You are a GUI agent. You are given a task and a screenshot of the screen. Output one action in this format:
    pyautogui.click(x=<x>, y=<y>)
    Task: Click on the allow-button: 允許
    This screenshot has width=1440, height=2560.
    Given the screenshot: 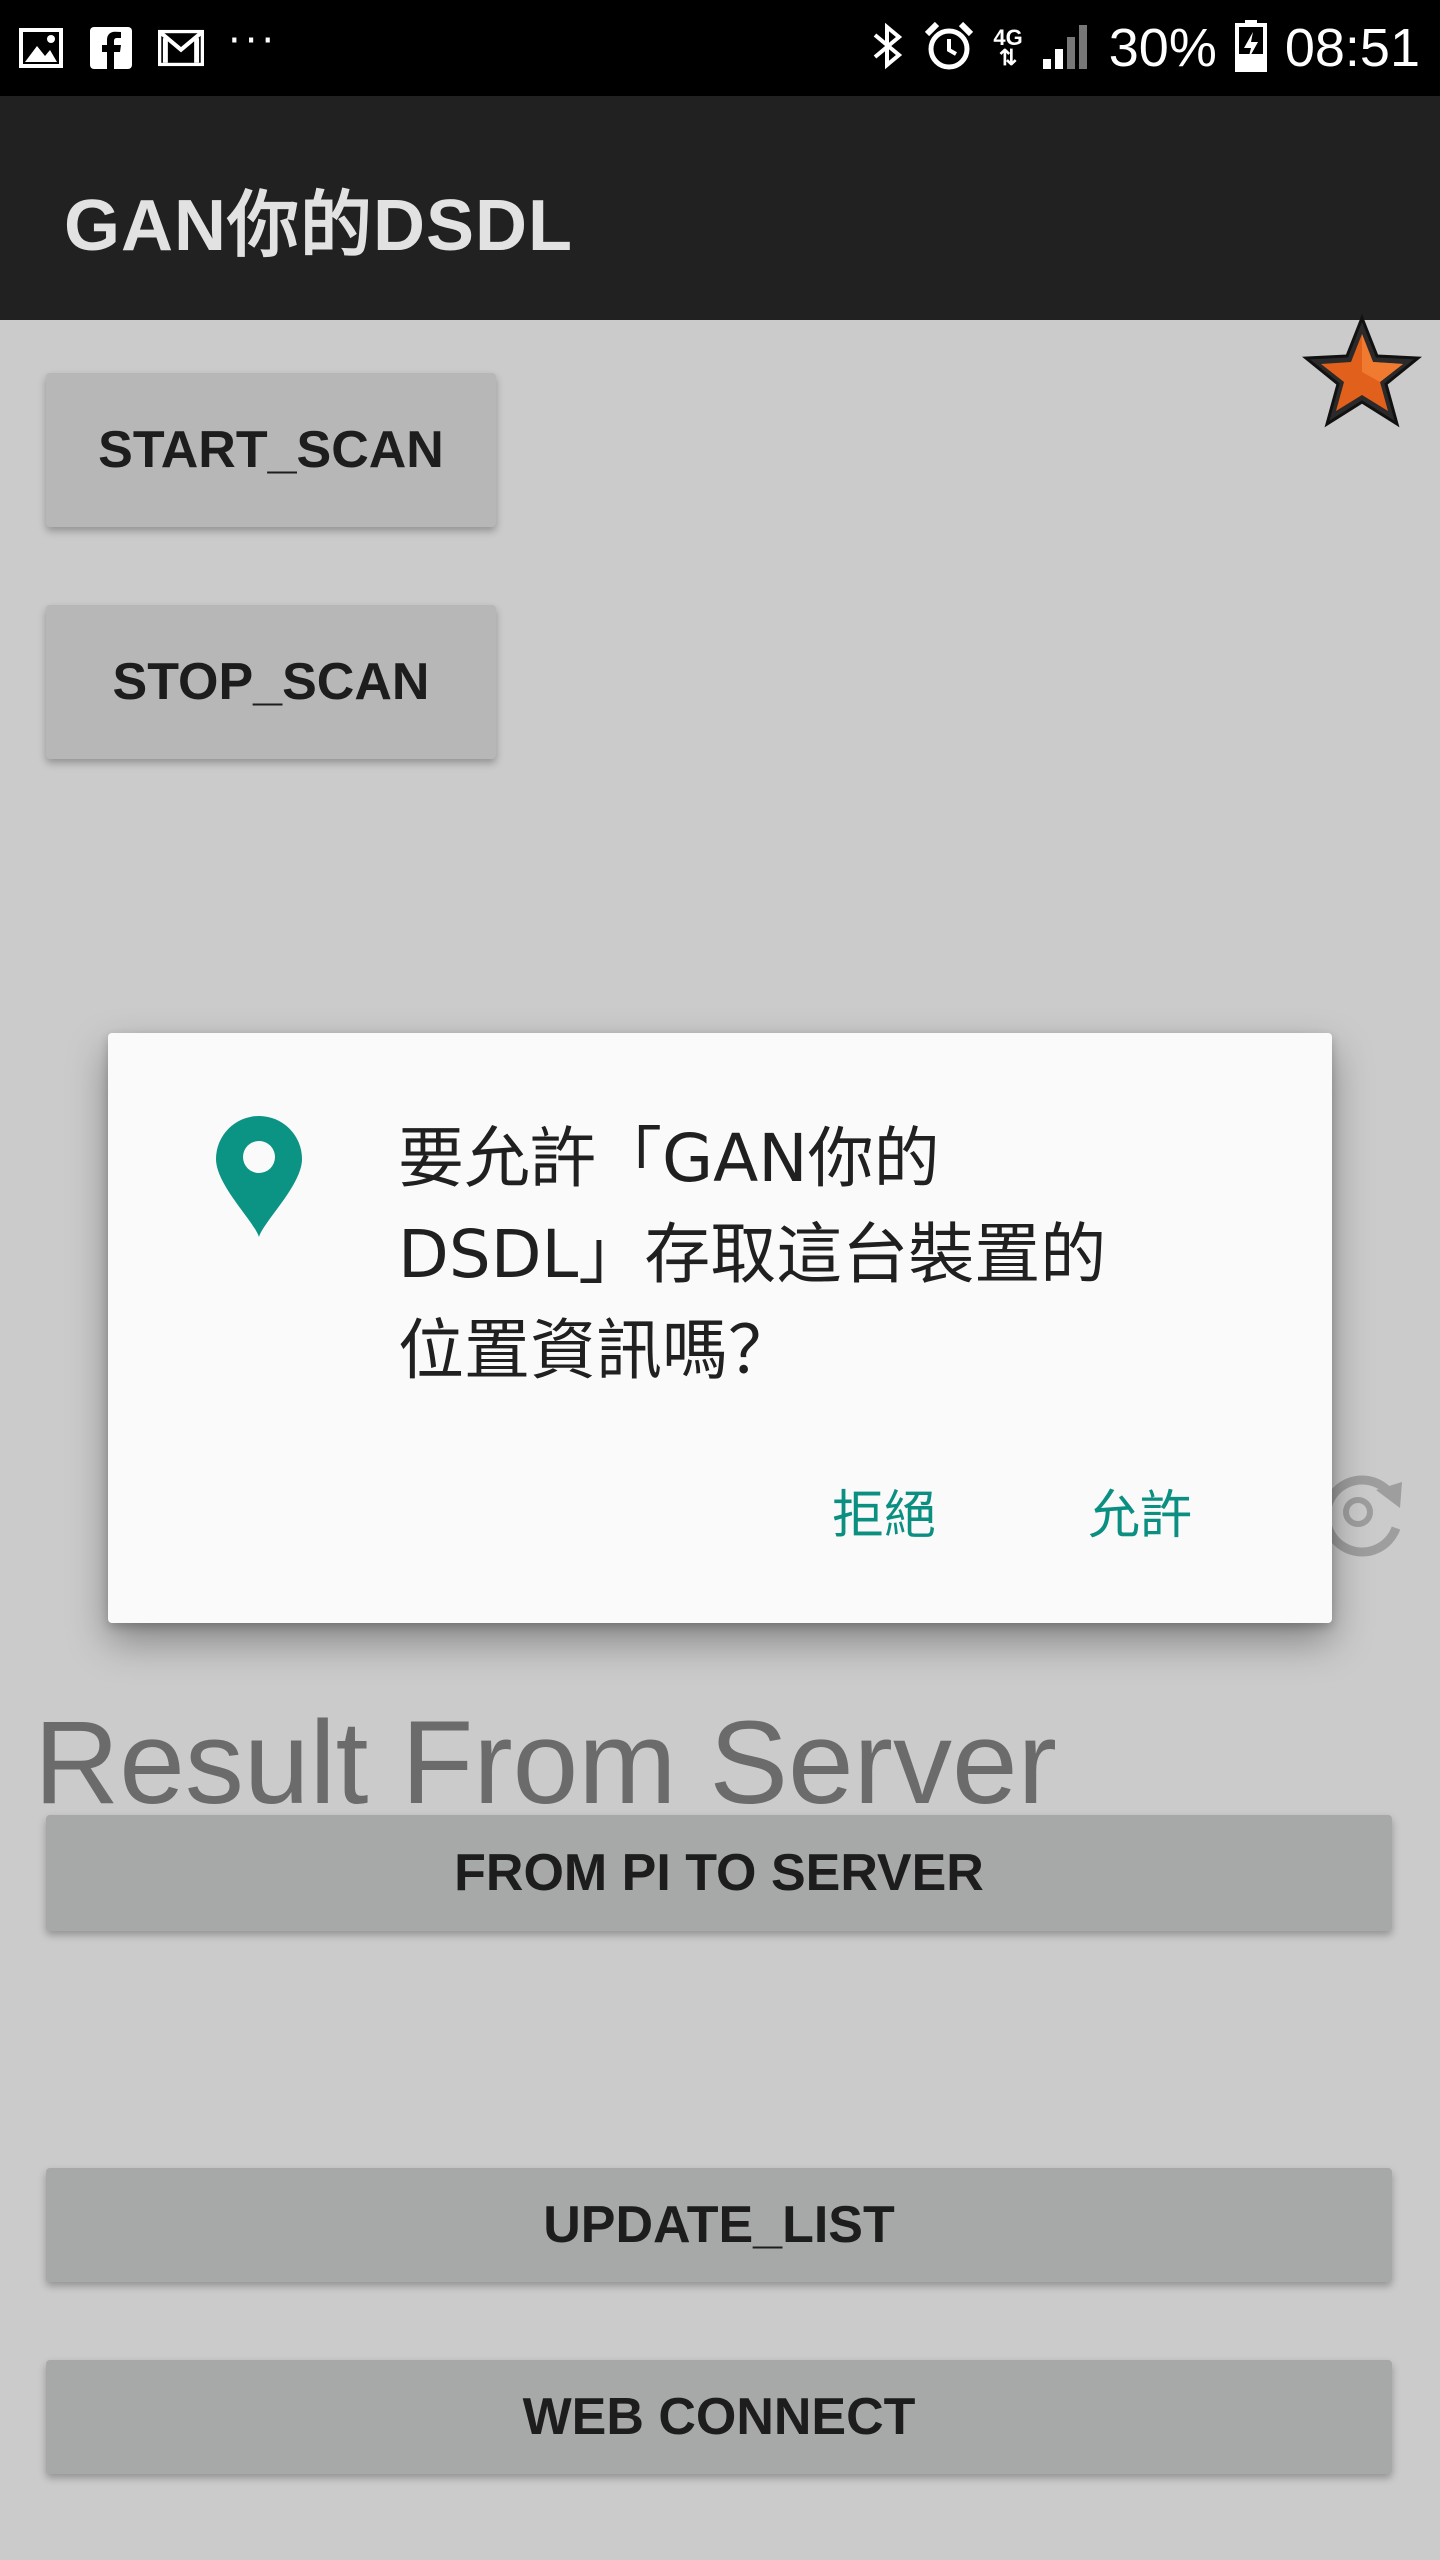 What is the action you would take?
    pyautogui.click(x=1140, y=1510)
    